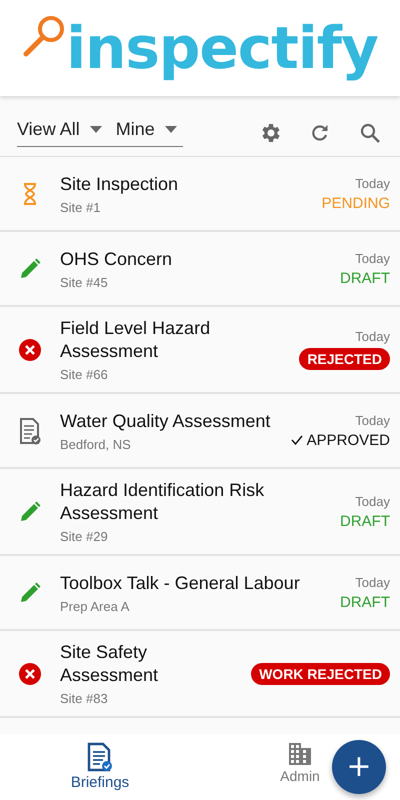 This screenshot has height=800, width=400. What do you see at coordinates (196, 502) in the screenshot?
I see `item-title: Hazard Identification Risk Assessment` at bounding box center [196, 502].